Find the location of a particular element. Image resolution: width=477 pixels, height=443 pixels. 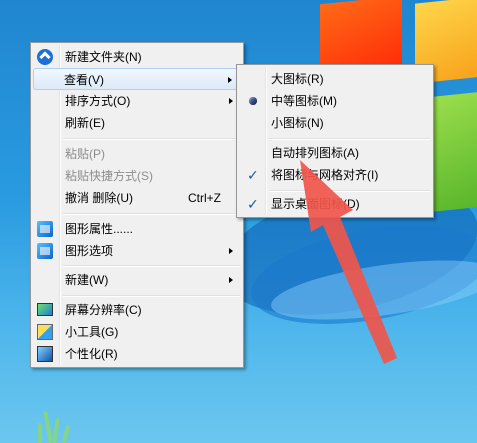

menu-item-label: 小工具(G) is located at coordinates (92, 332).